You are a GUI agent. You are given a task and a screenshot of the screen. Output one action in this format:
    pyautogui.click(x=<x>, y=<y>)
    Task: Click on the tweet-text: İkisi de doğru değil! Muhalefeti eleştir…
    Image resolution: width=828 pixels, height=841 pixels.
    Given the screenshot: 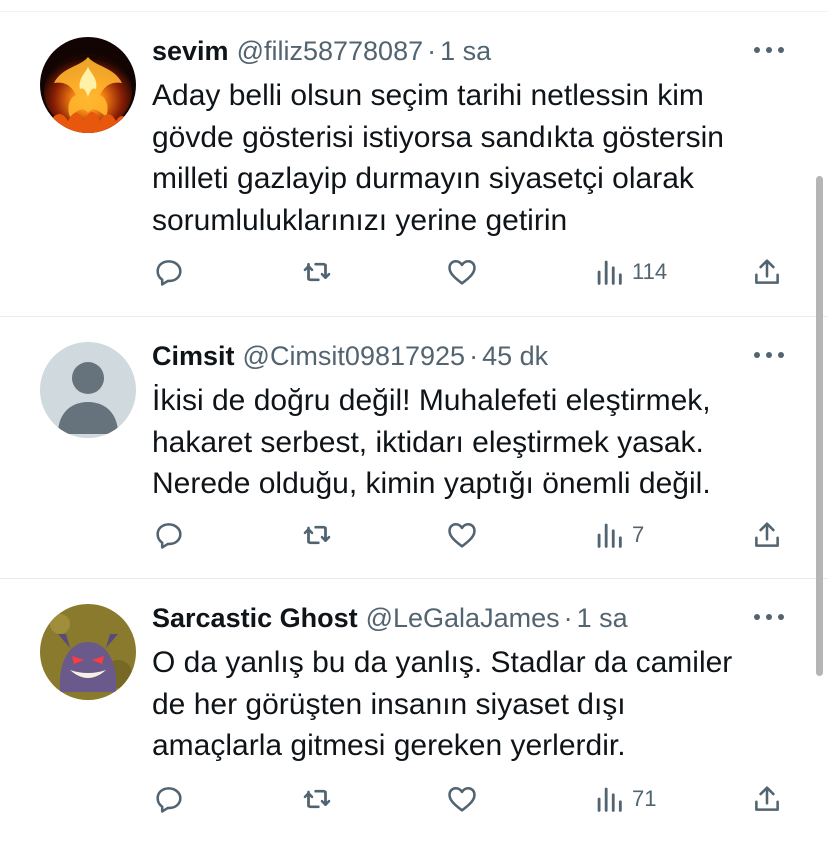 What is the action you would take?
    pyautogui.click(x=431, y=442)
    